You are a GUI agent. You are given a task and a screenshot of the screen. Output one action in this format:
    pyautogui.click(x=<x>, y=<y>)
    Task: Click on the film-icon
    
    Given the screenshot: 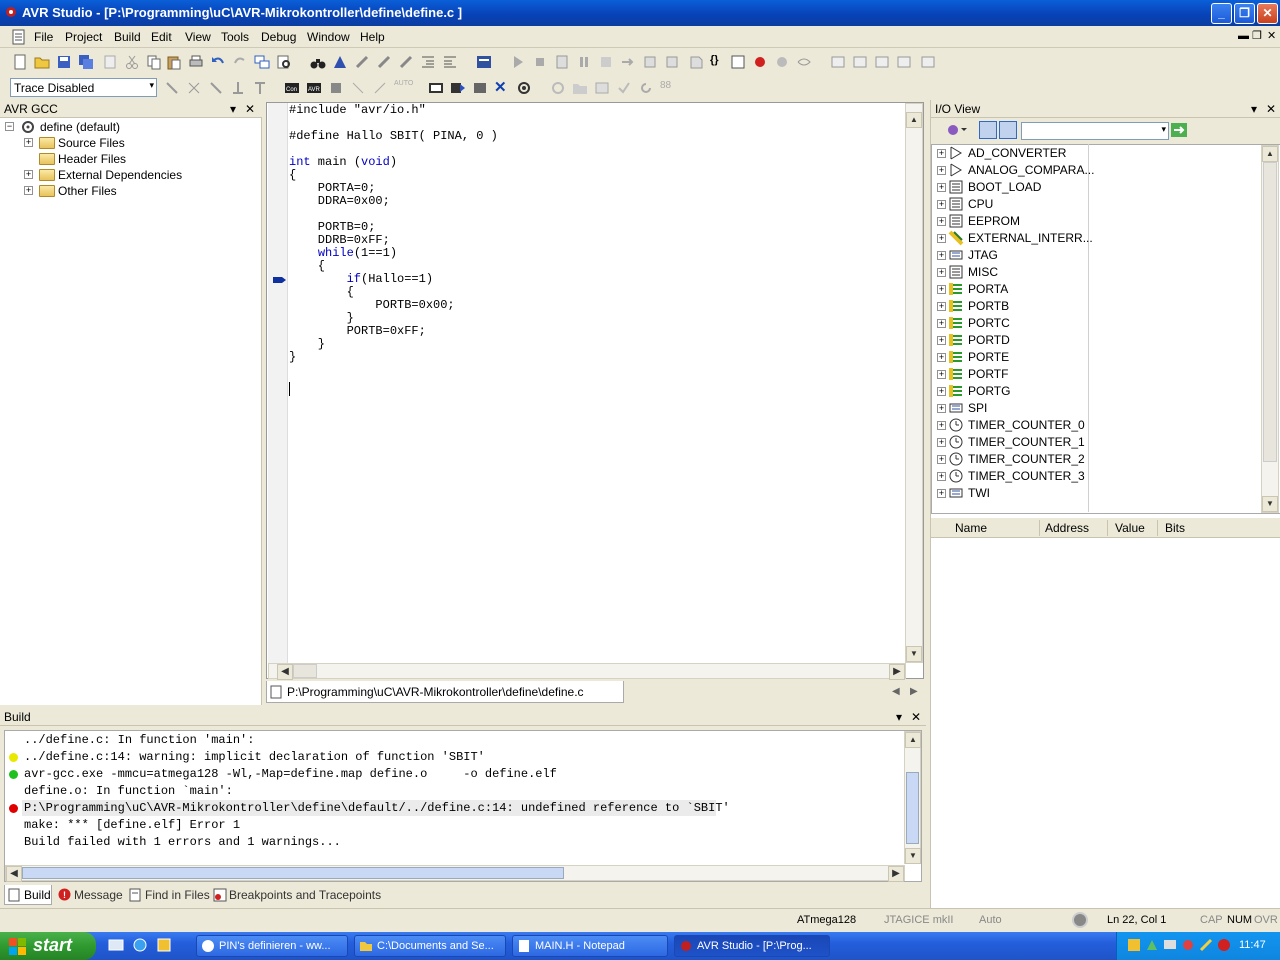 What is the action you would take?
    pyautogui.click(x=436, y=88)
    